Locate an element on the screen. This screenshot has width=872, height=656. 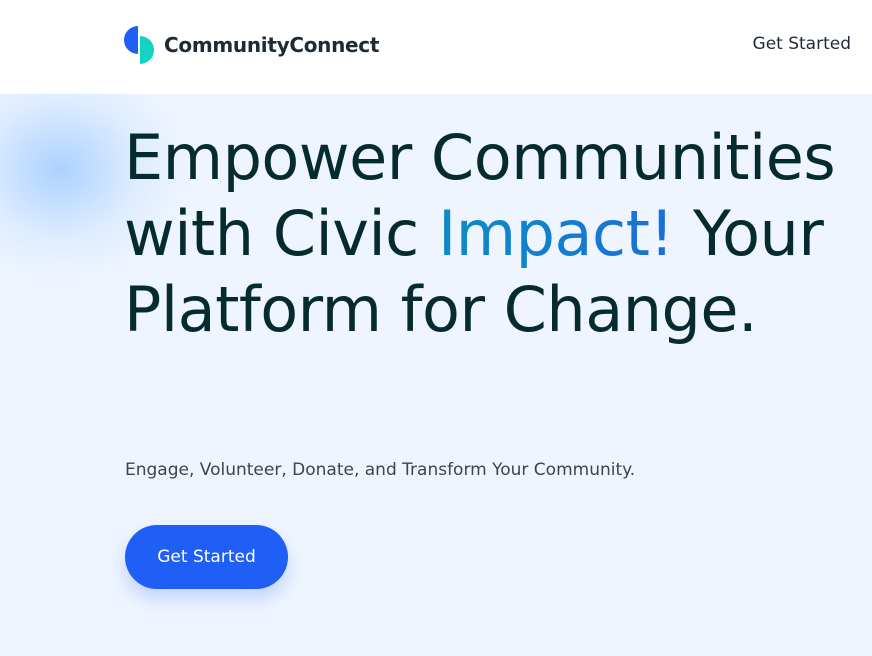
nav-get-started-link: Get Started is located at coordinates (802, 44).